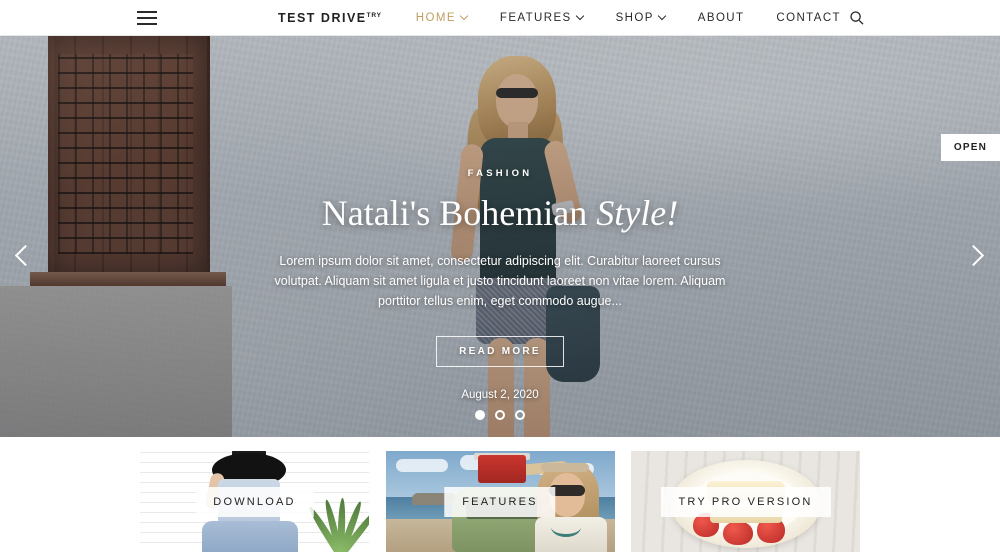  I want to click on hero-title-main: Natali's Bohemian, so click(459, 213).